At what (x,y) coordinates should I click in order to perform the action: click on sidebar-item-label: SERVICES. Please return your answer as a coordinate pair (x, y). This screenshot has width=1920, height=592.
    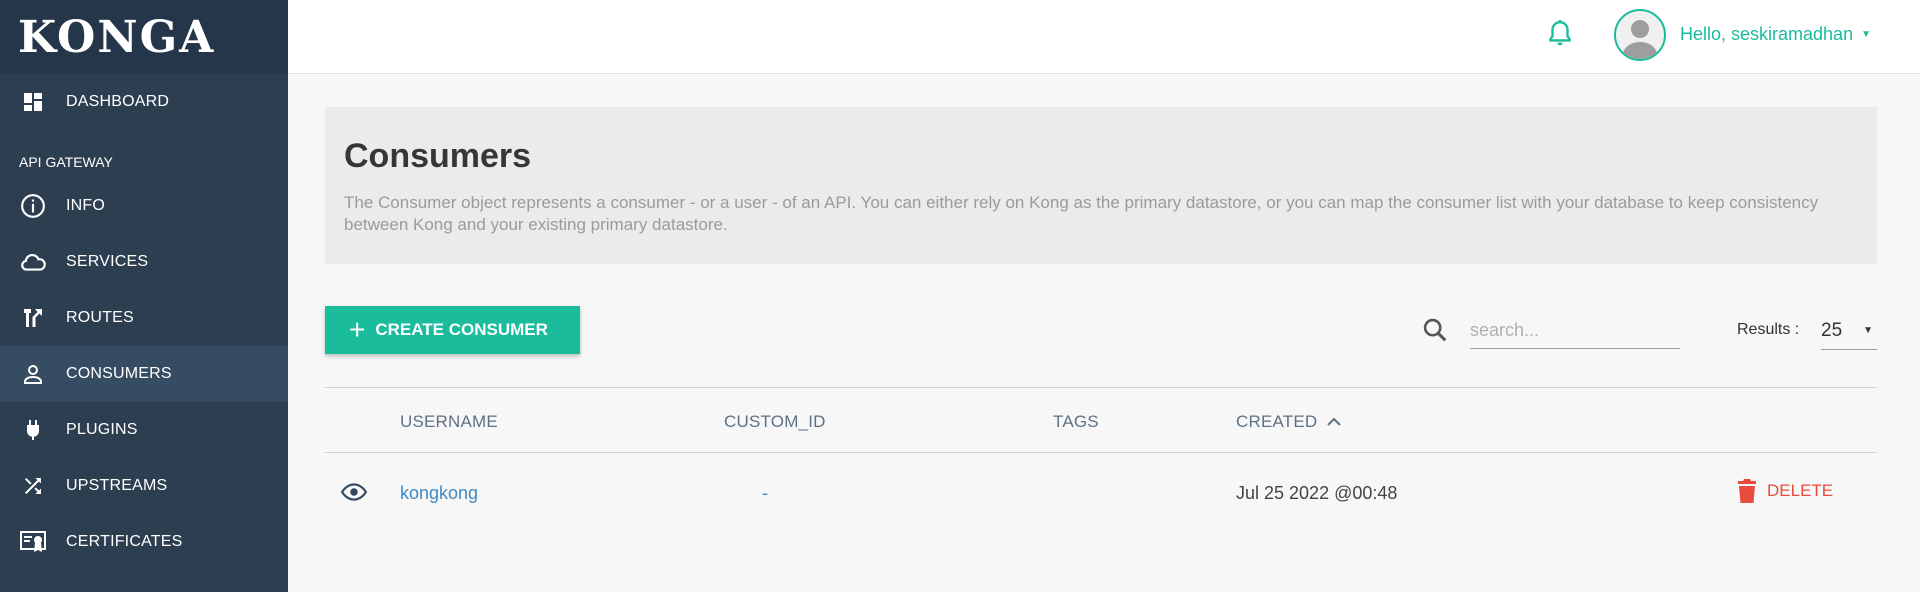
    Looking at the image, I should click on (107, 261).